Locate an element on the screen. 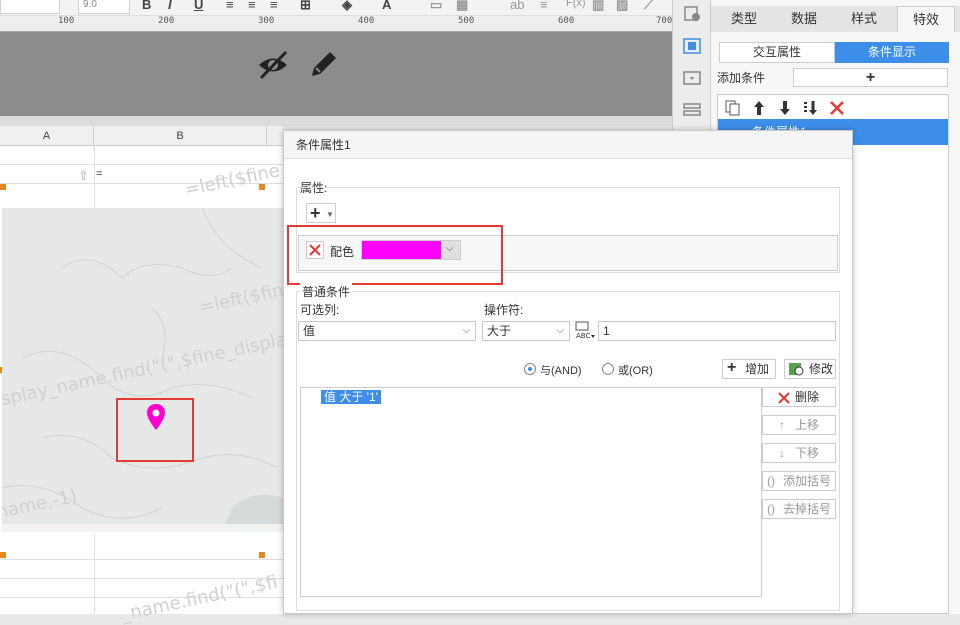 This screenshot has height=625, width=960. bold-icon: B is located at coordinates (146, 6).